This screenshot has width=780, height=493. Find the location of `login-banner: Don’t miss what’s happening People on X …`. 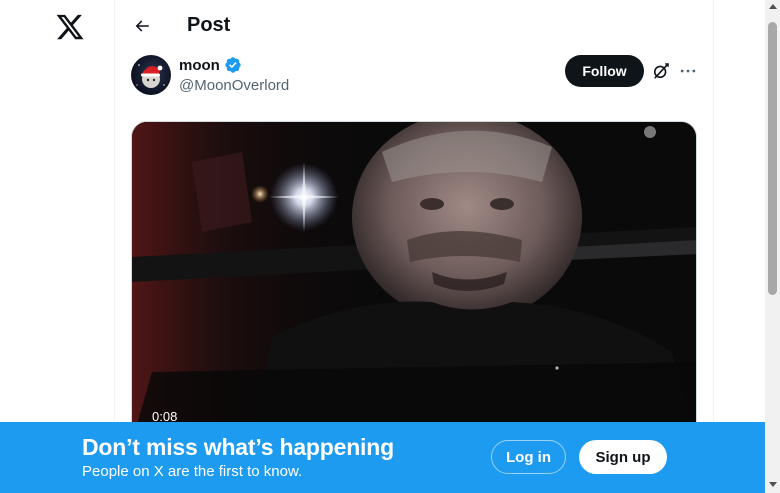

login-banner: Don’t miss what’s happening People on X … is located at coordinates (382, 457).